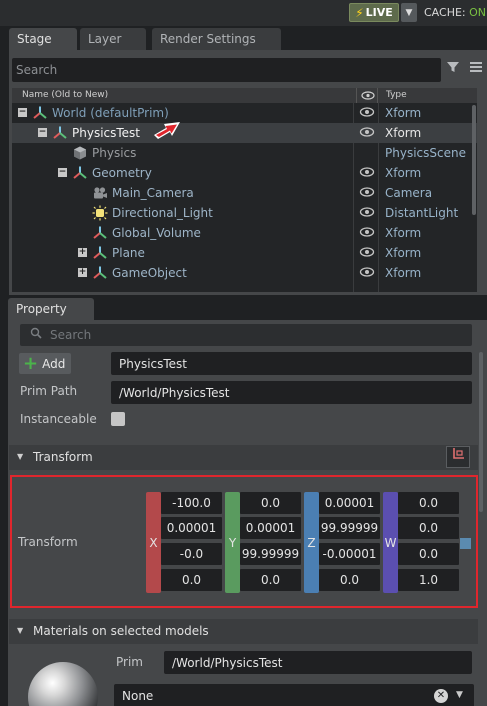 The image size is (487, 706). Describe the element at coordinates (270, 528) in the screenshot. I see `matrix-cell-y-1: 0.00001` at that location.